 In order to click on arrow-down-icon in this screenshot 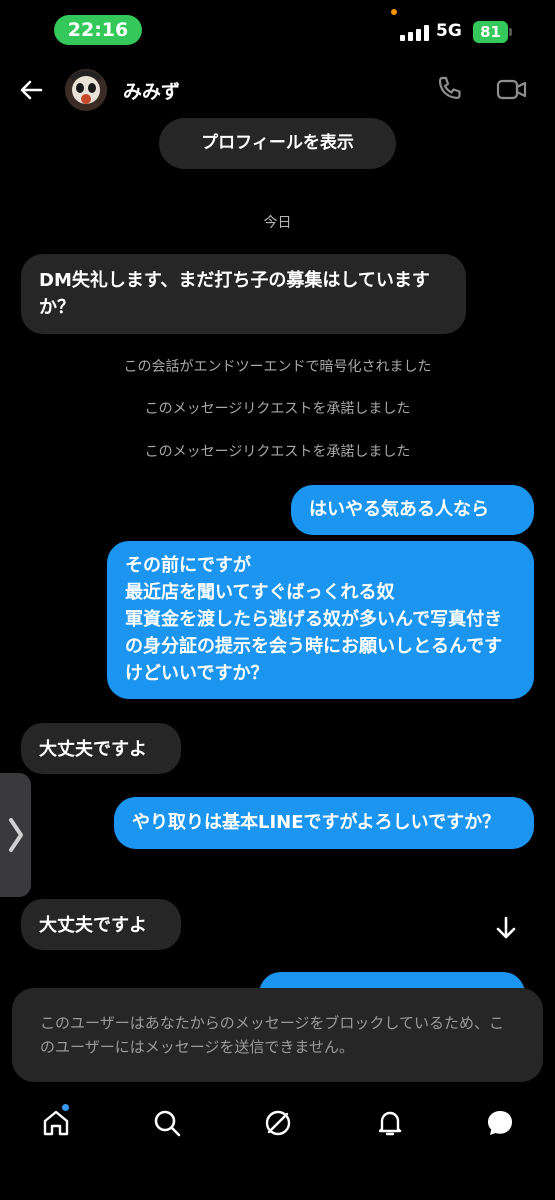, I will do `click(506, 928)`.